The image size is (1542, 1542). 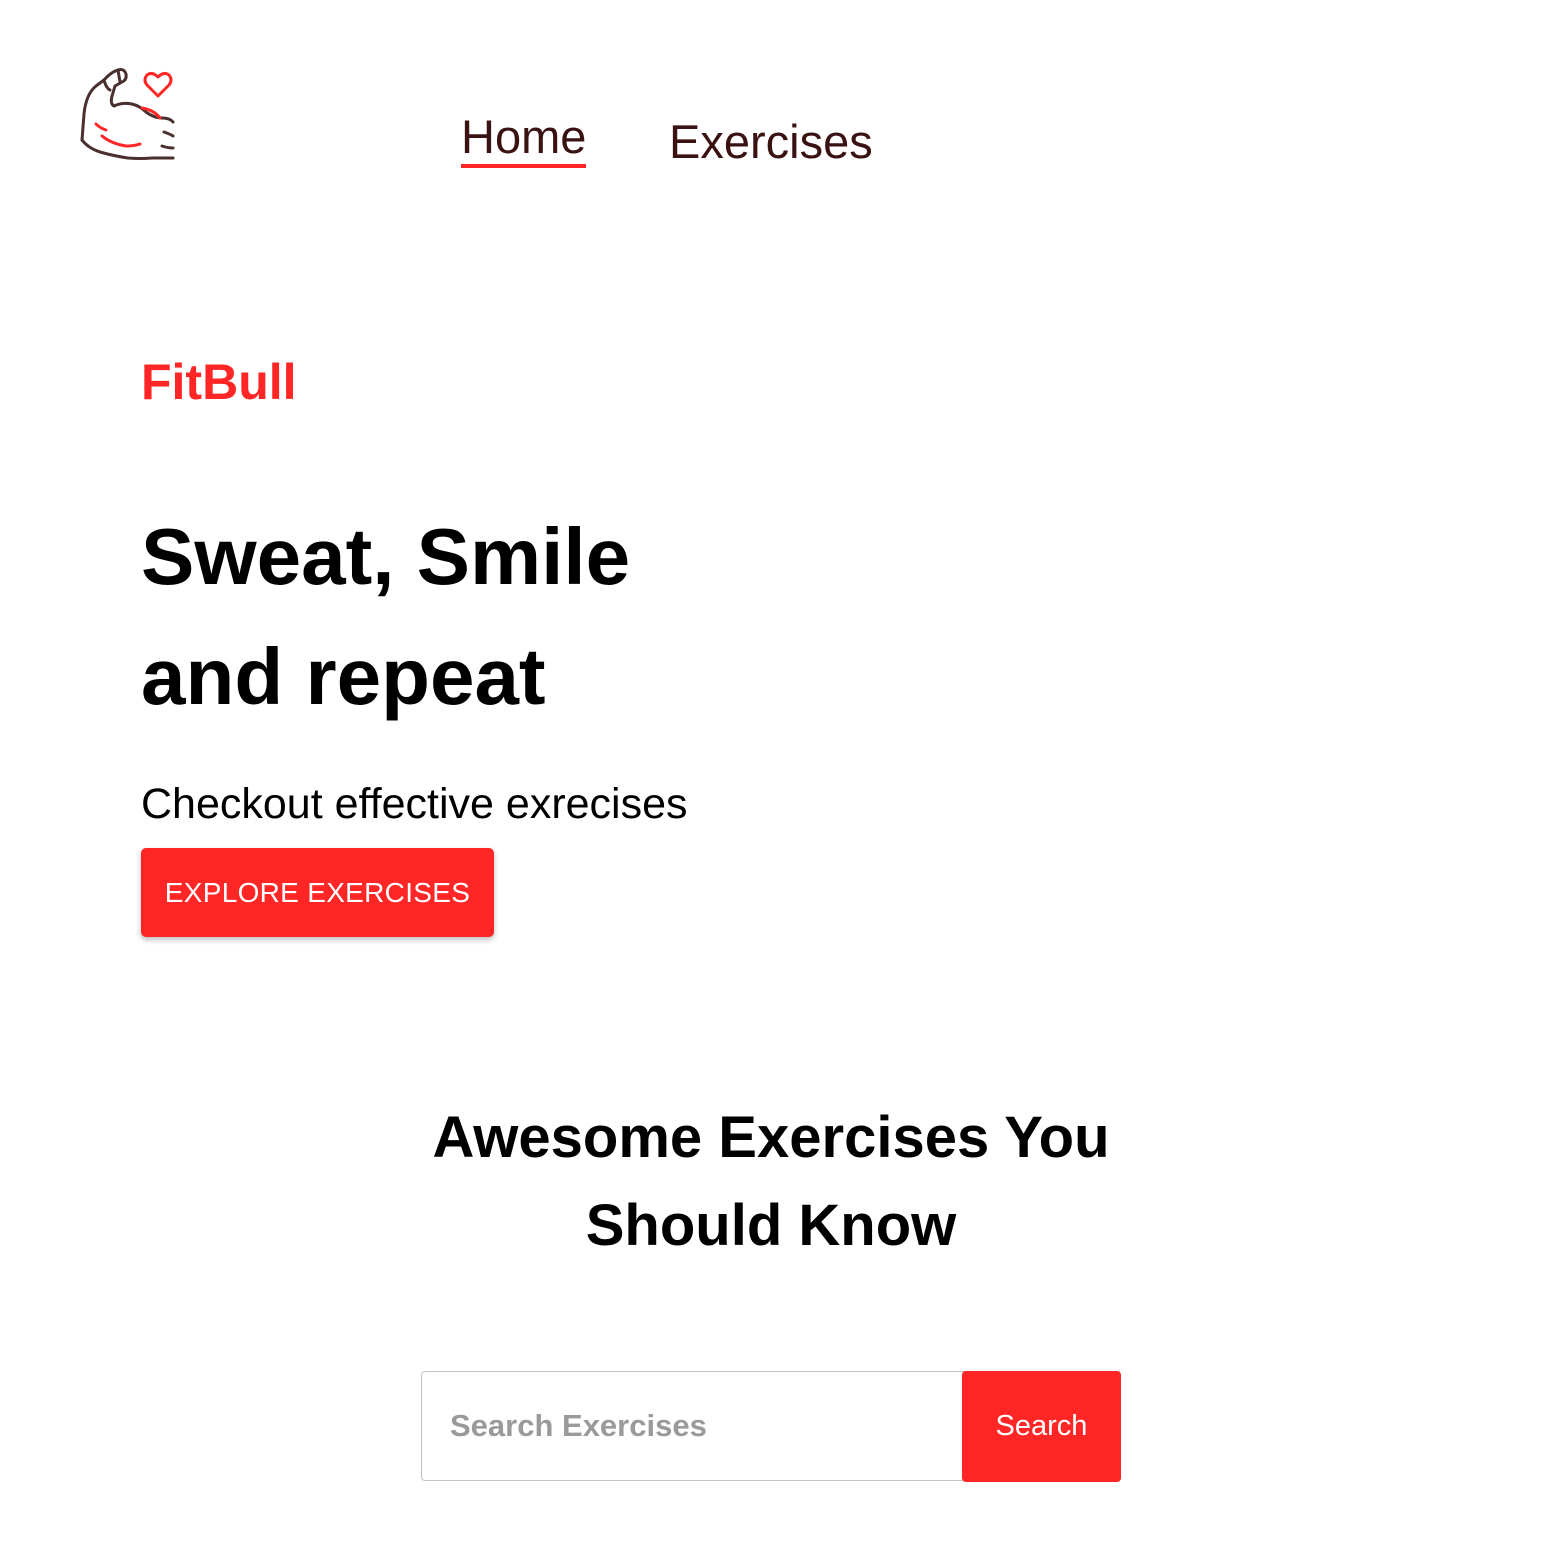 I want to click on hero-headline: Sweat, Smile and repeat, so click(x=385, y=617).